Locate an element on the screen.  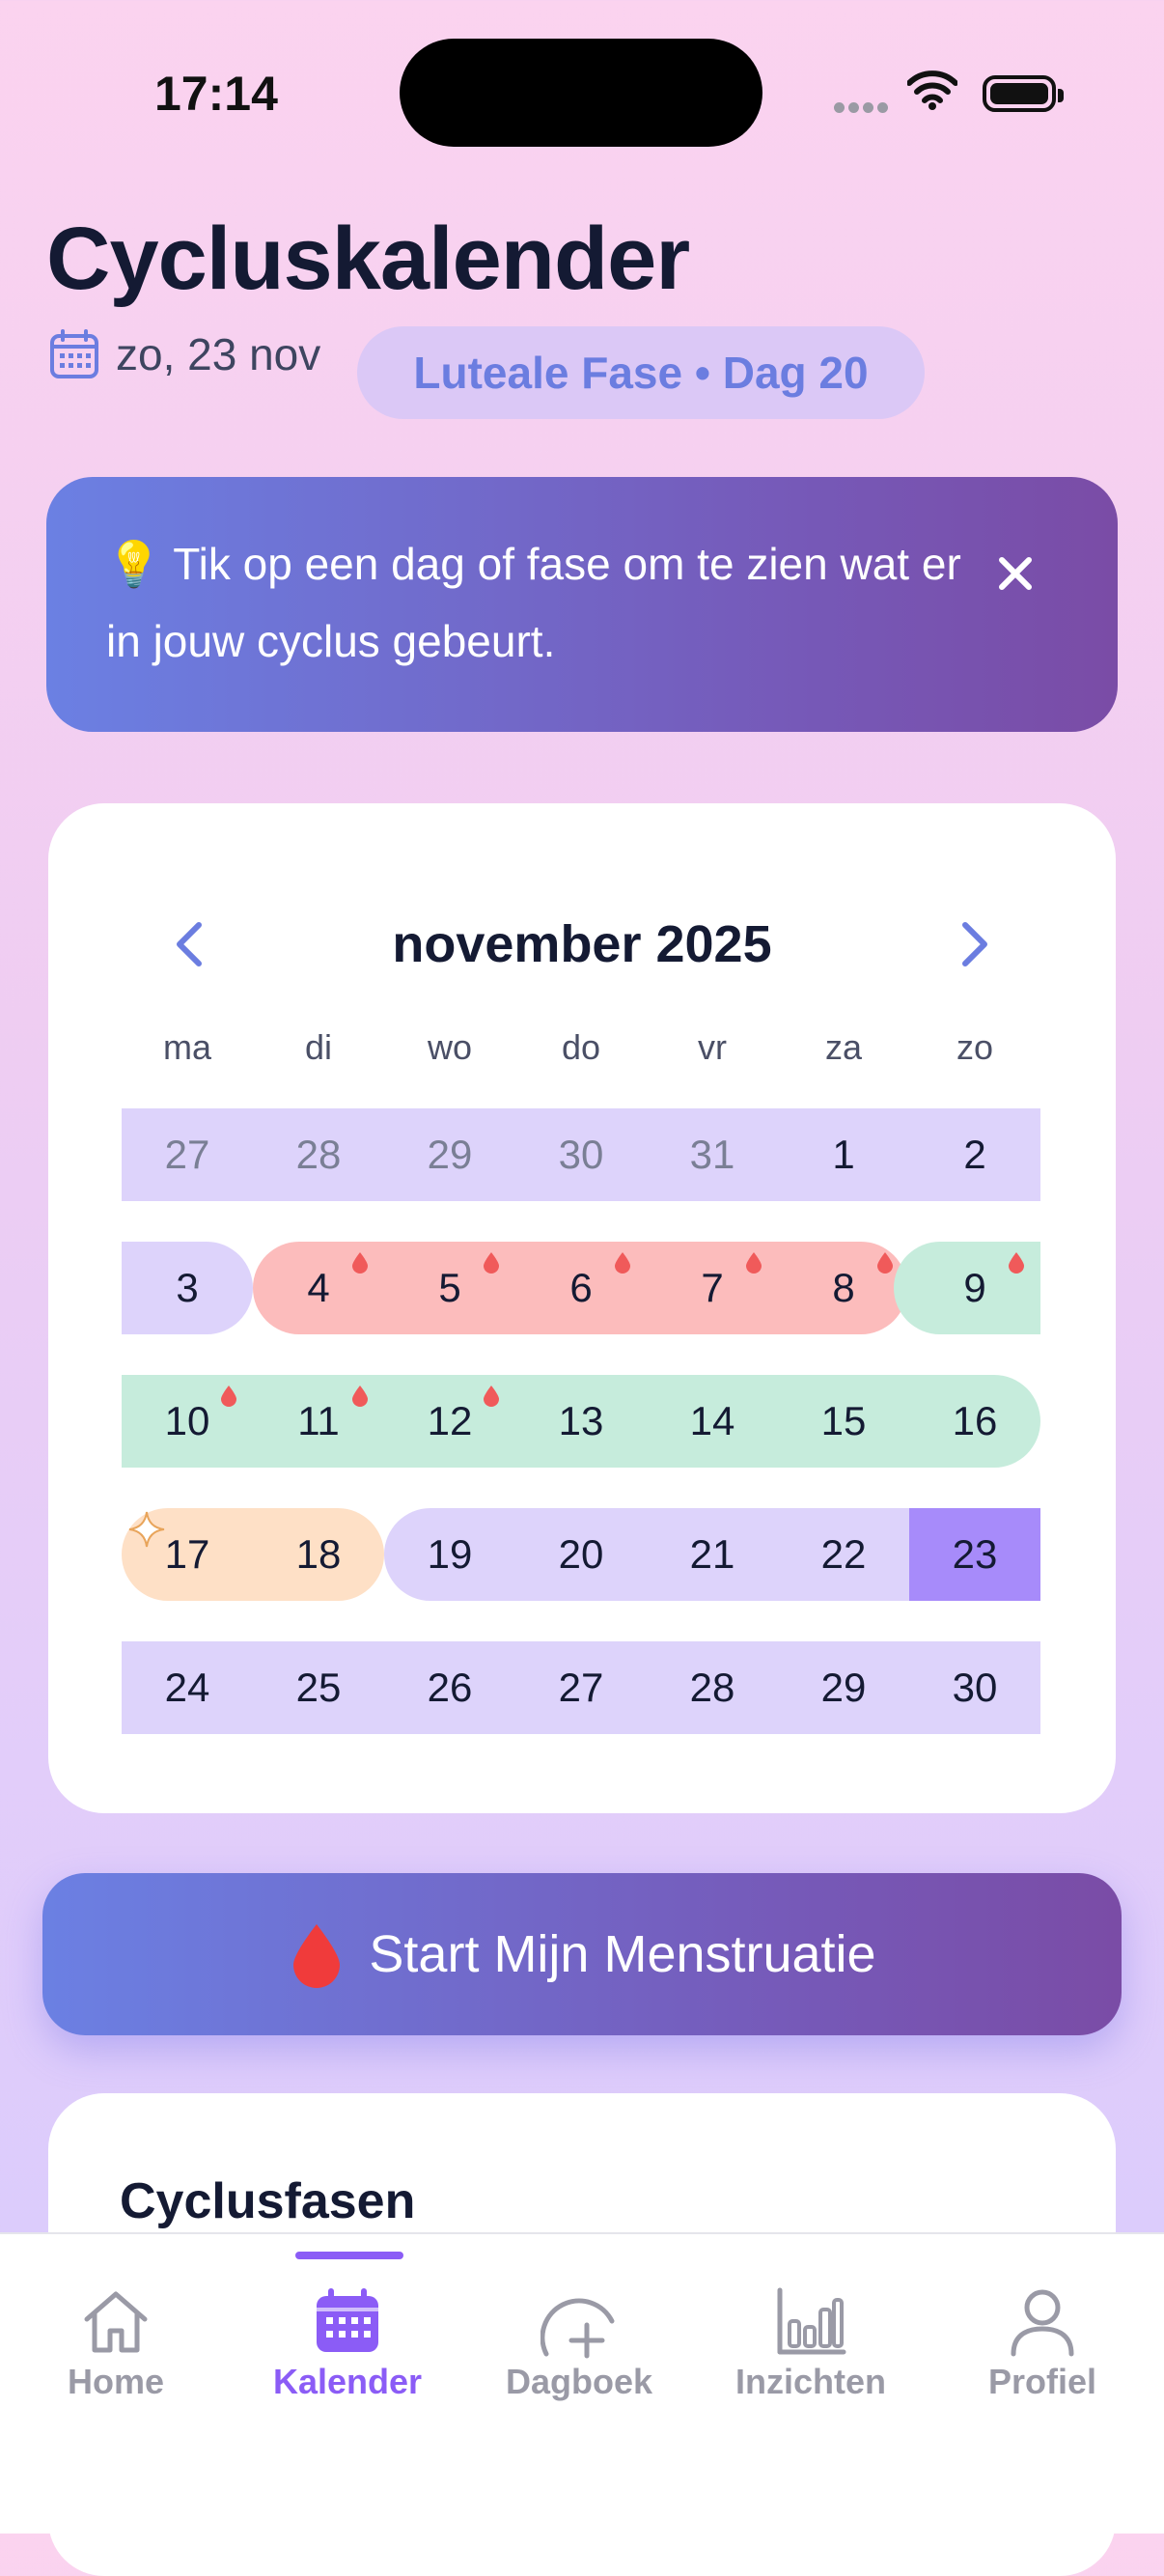
tab-inzichten: Inzichten is located at coordinates (811, 2342).